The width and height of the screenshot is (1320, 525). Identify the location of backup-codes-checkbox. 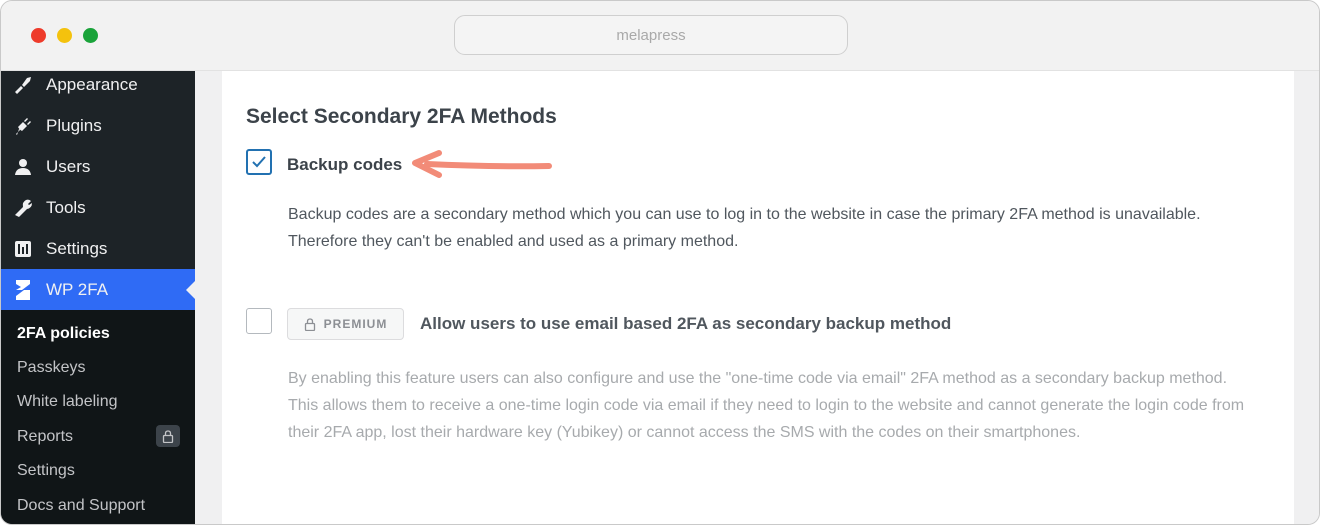
(259, 162).